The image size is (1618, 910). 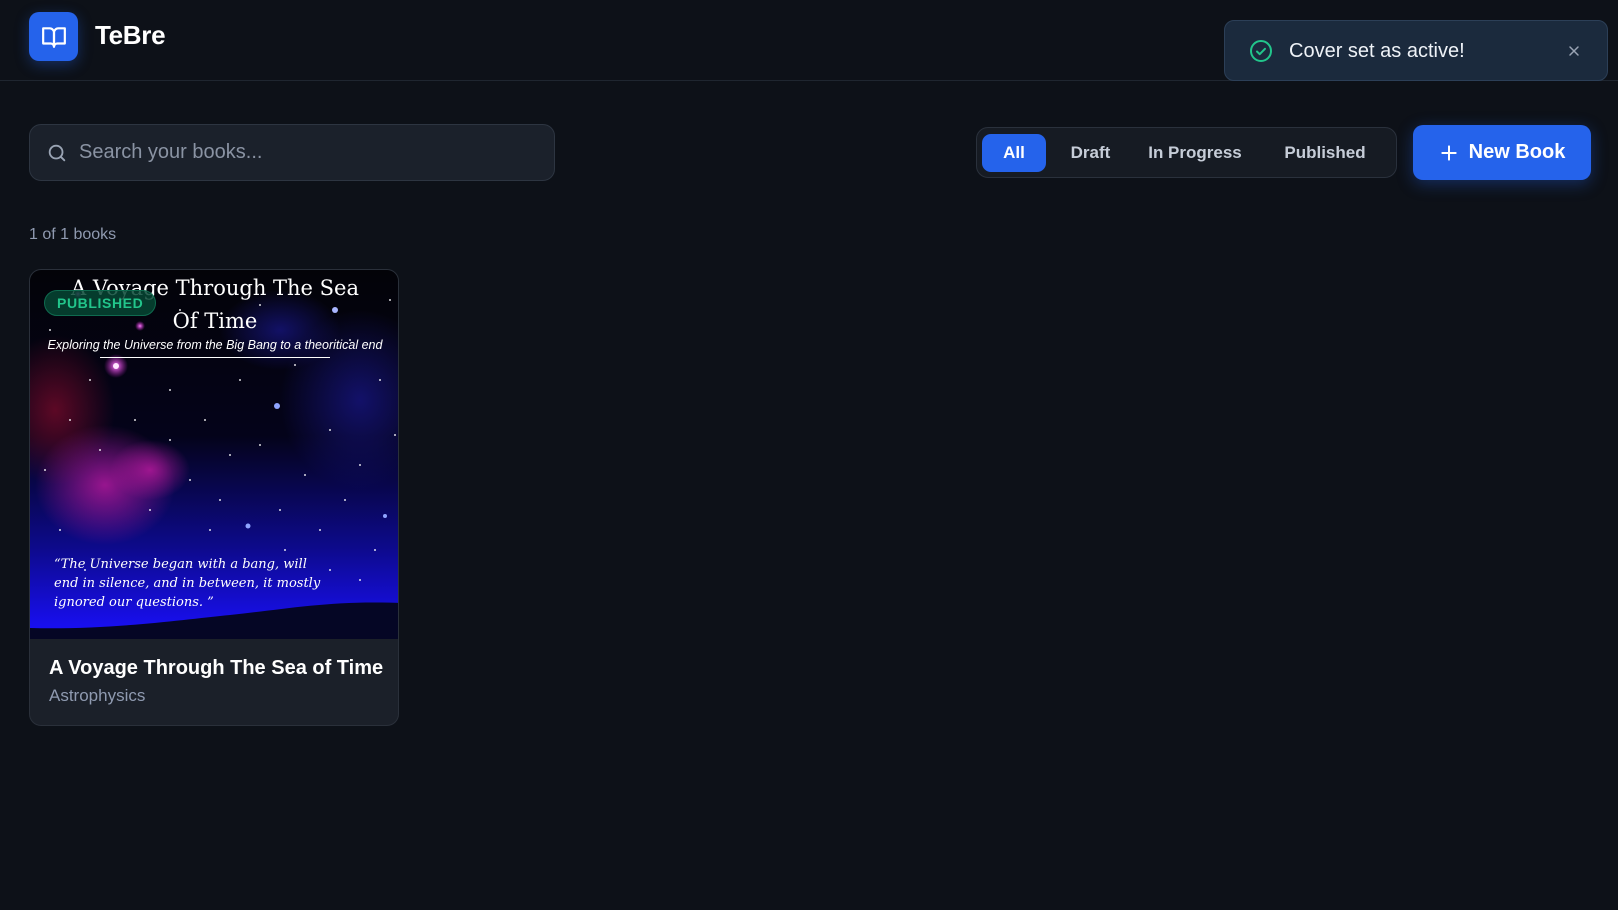 What do you see at coordinates (97, 695) in the screenshot?
I see `book-genre: Astrophysics` at bounding box center [97, 695].